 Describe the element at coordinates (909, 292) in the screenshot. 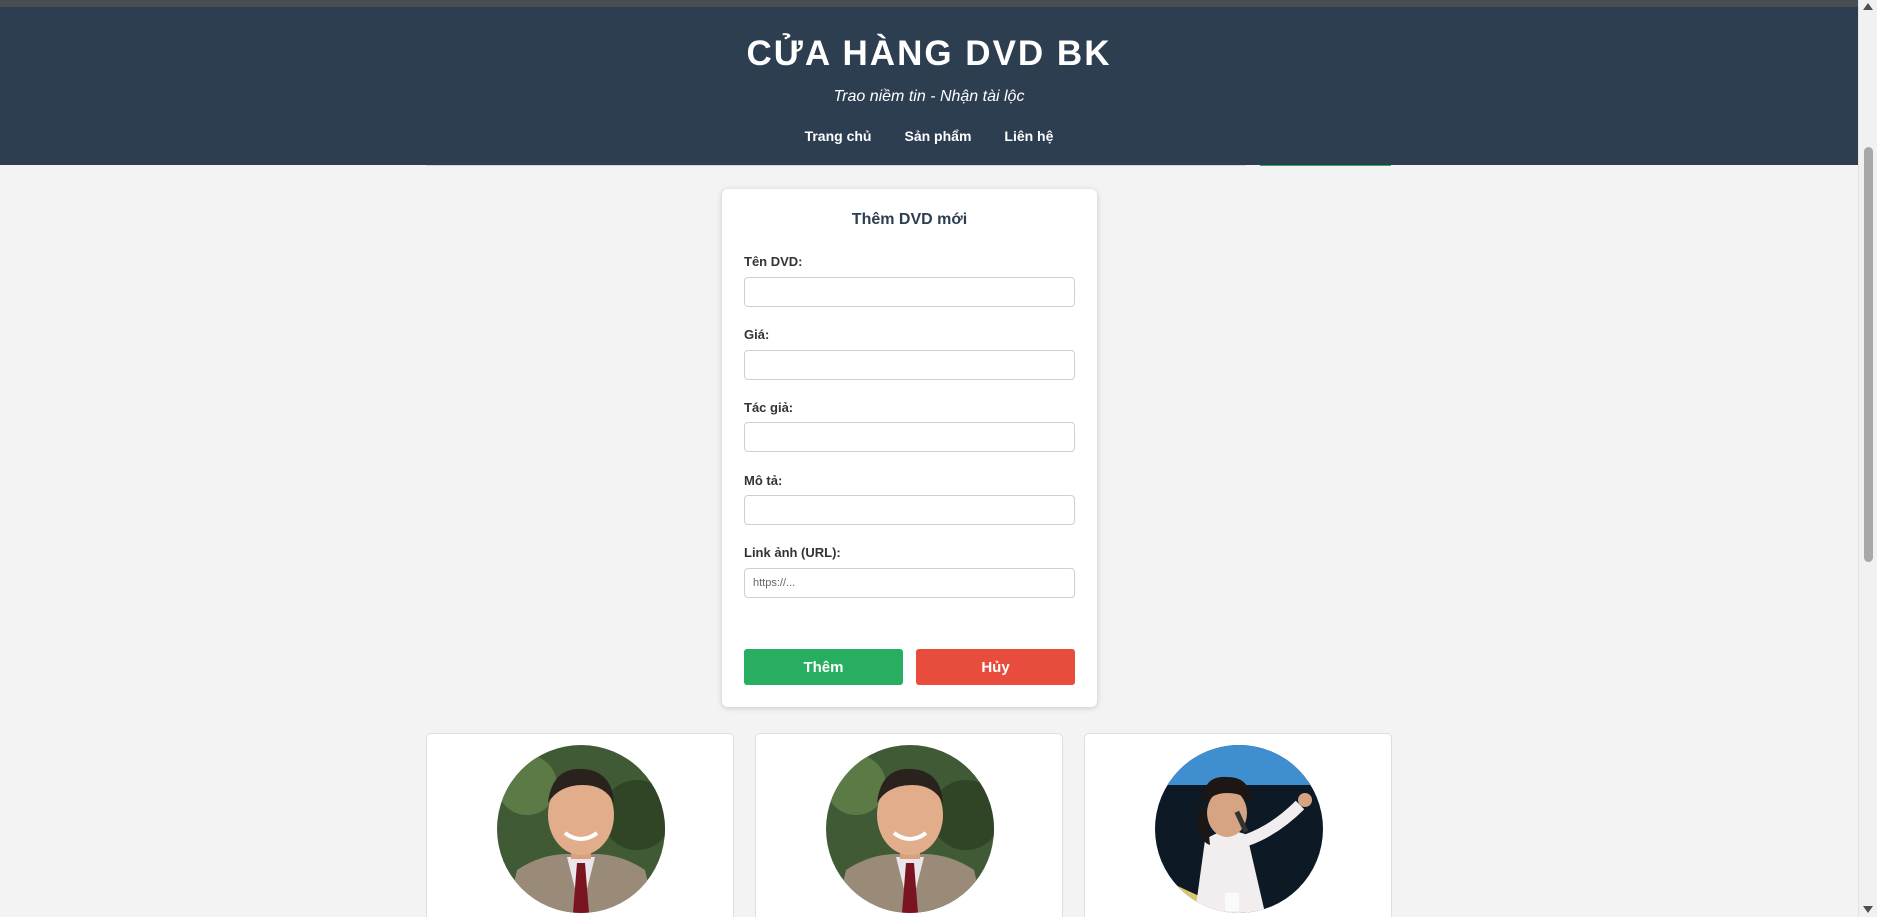

I see `dvd-name-input` at that location.